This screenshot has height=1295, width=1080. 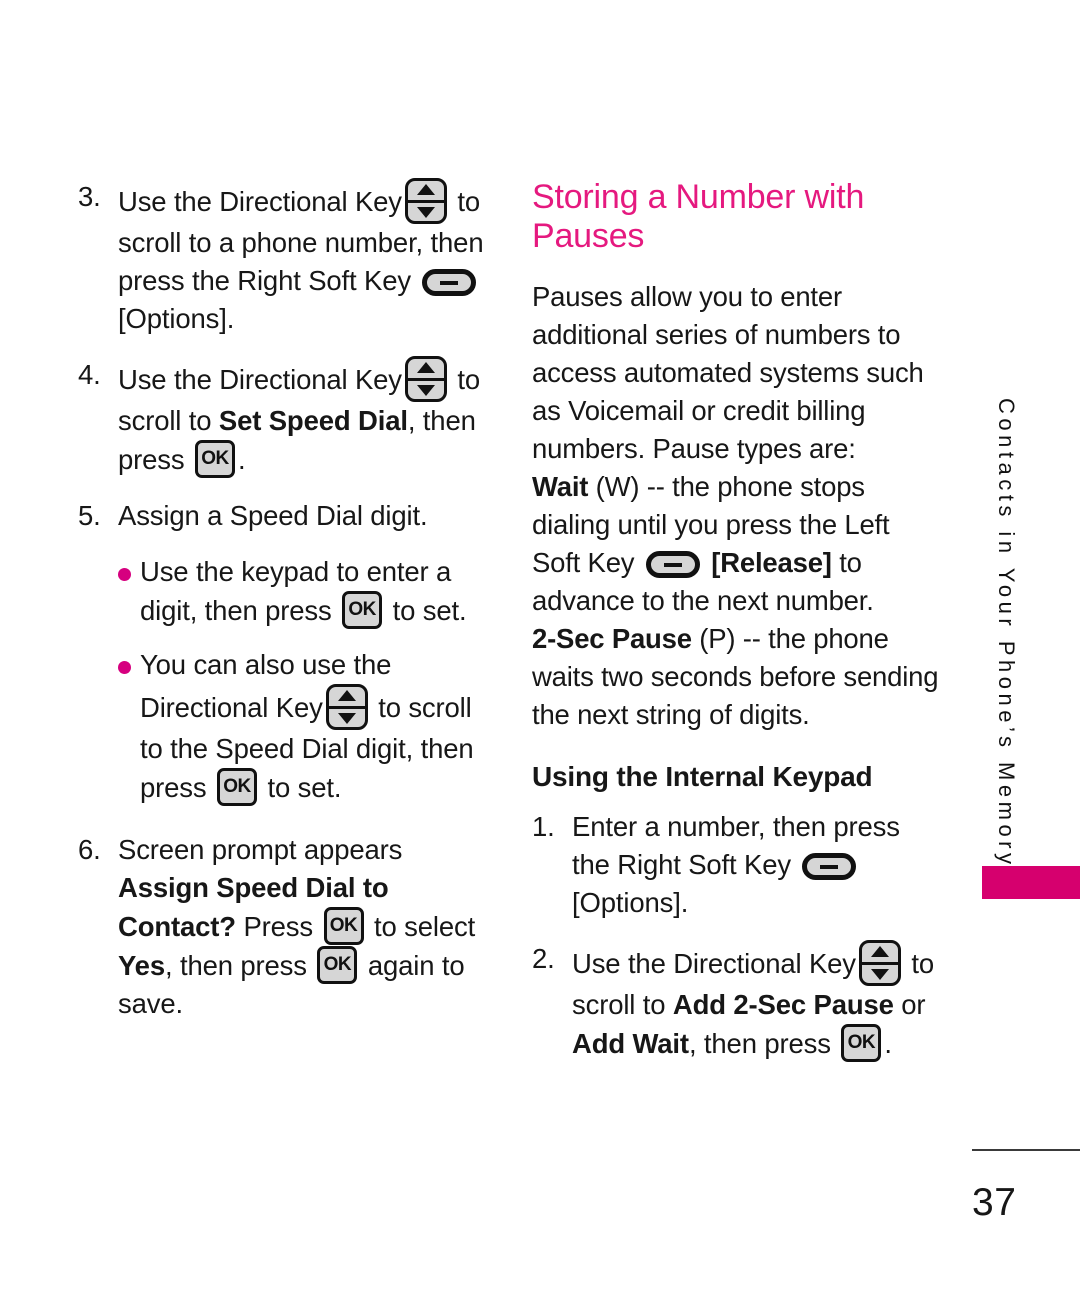 I want to click on running-head: Contacts in Your Phone’s Memory, so click(x=1006, y=633).